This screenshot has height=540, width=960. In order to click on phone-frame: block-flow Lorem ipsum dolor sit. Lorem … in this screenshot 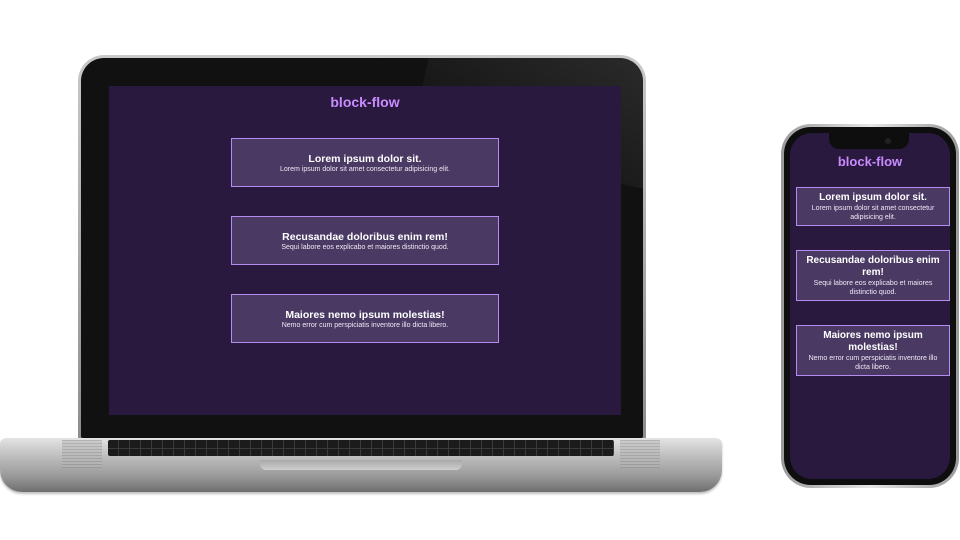, I will do `click(870, 306)`.